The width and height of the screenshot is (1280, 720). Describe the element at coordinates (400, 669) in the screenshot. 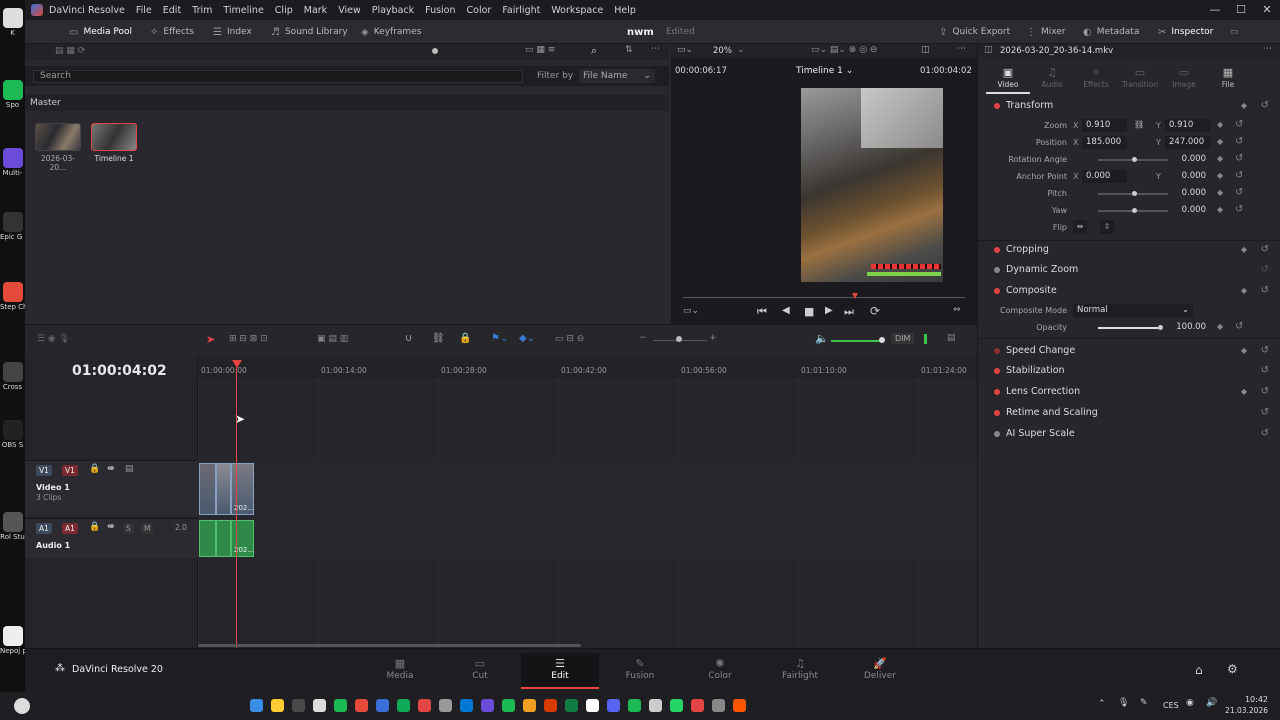

I see `page-media: ▦ Media` at that location.